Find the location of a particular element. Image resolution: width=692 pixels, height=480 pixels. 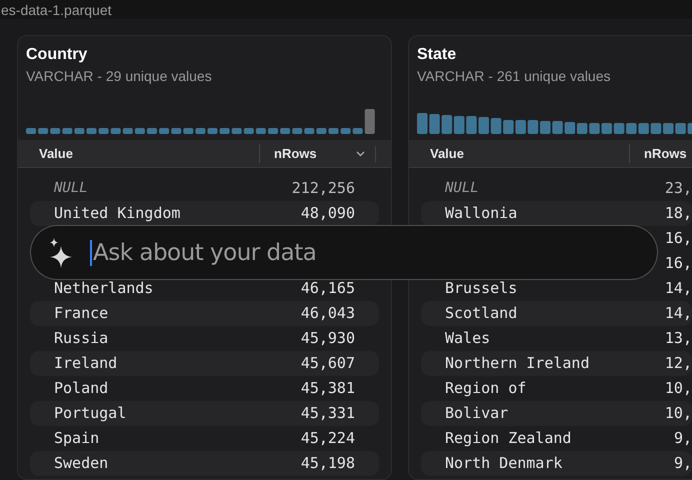

count-cell-text: 45,198 is located at coordinates (327, 463).